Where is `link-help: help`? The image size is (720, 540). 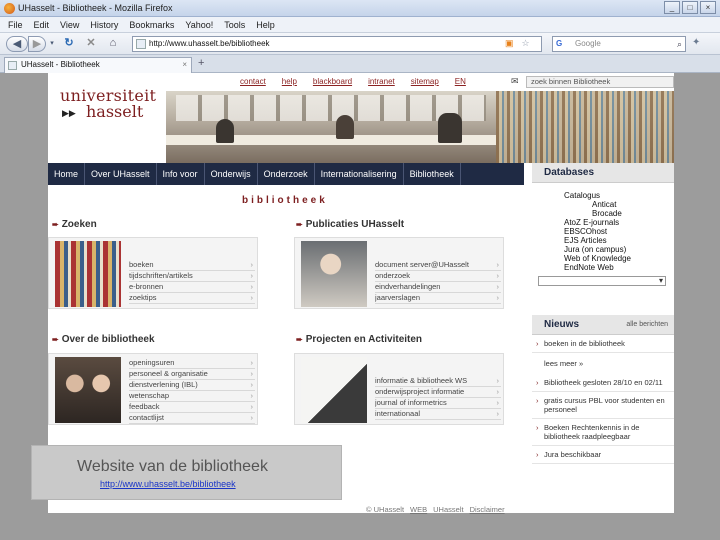 link-help: help is located at coordinates (289, 81).